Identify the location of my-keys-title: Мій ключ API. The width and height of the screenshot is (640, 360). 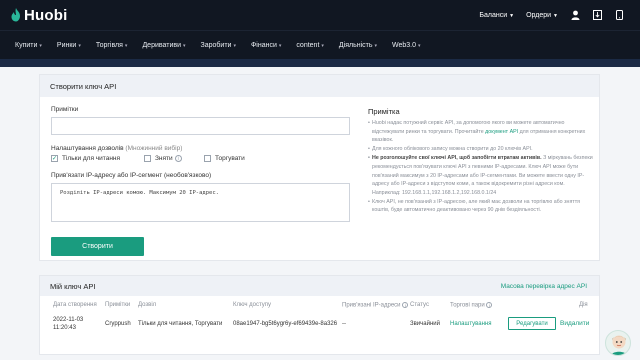
(73, 286).